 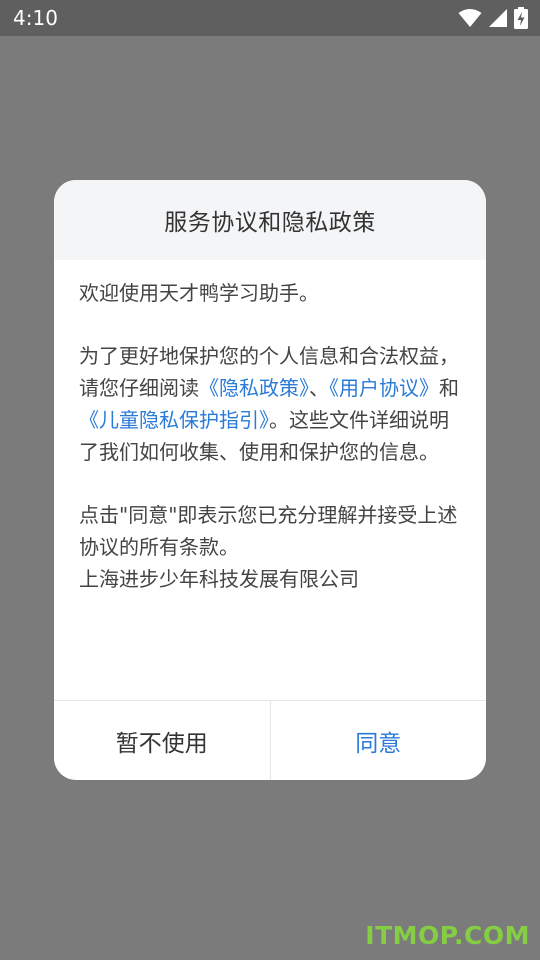 What do you see at coordinates (270, 18) in the screenshot?
I see `status-bar: 4:10` at bounding box center [270, 18].